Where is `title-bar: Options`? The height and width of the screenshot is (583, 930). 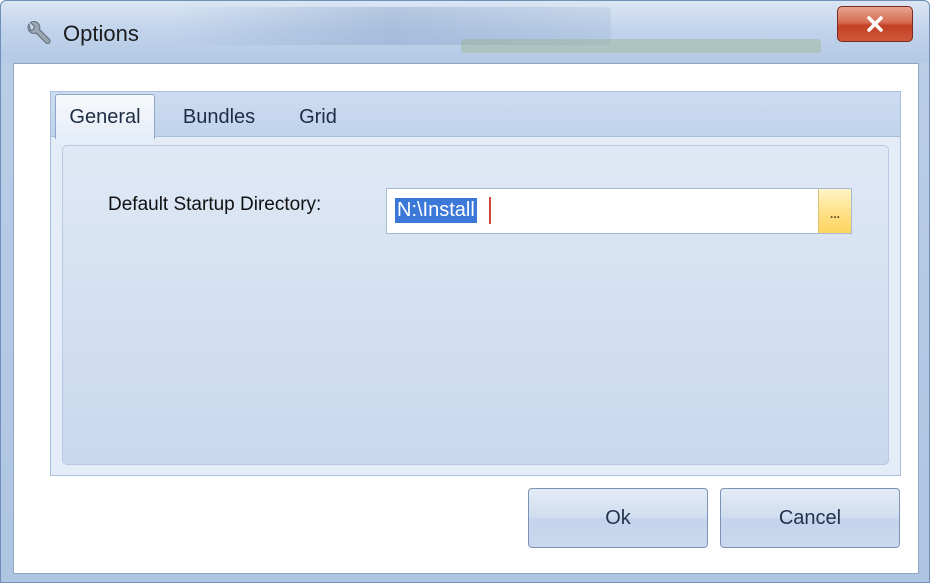 title-bar: Options is located at coordinates (465, 32).